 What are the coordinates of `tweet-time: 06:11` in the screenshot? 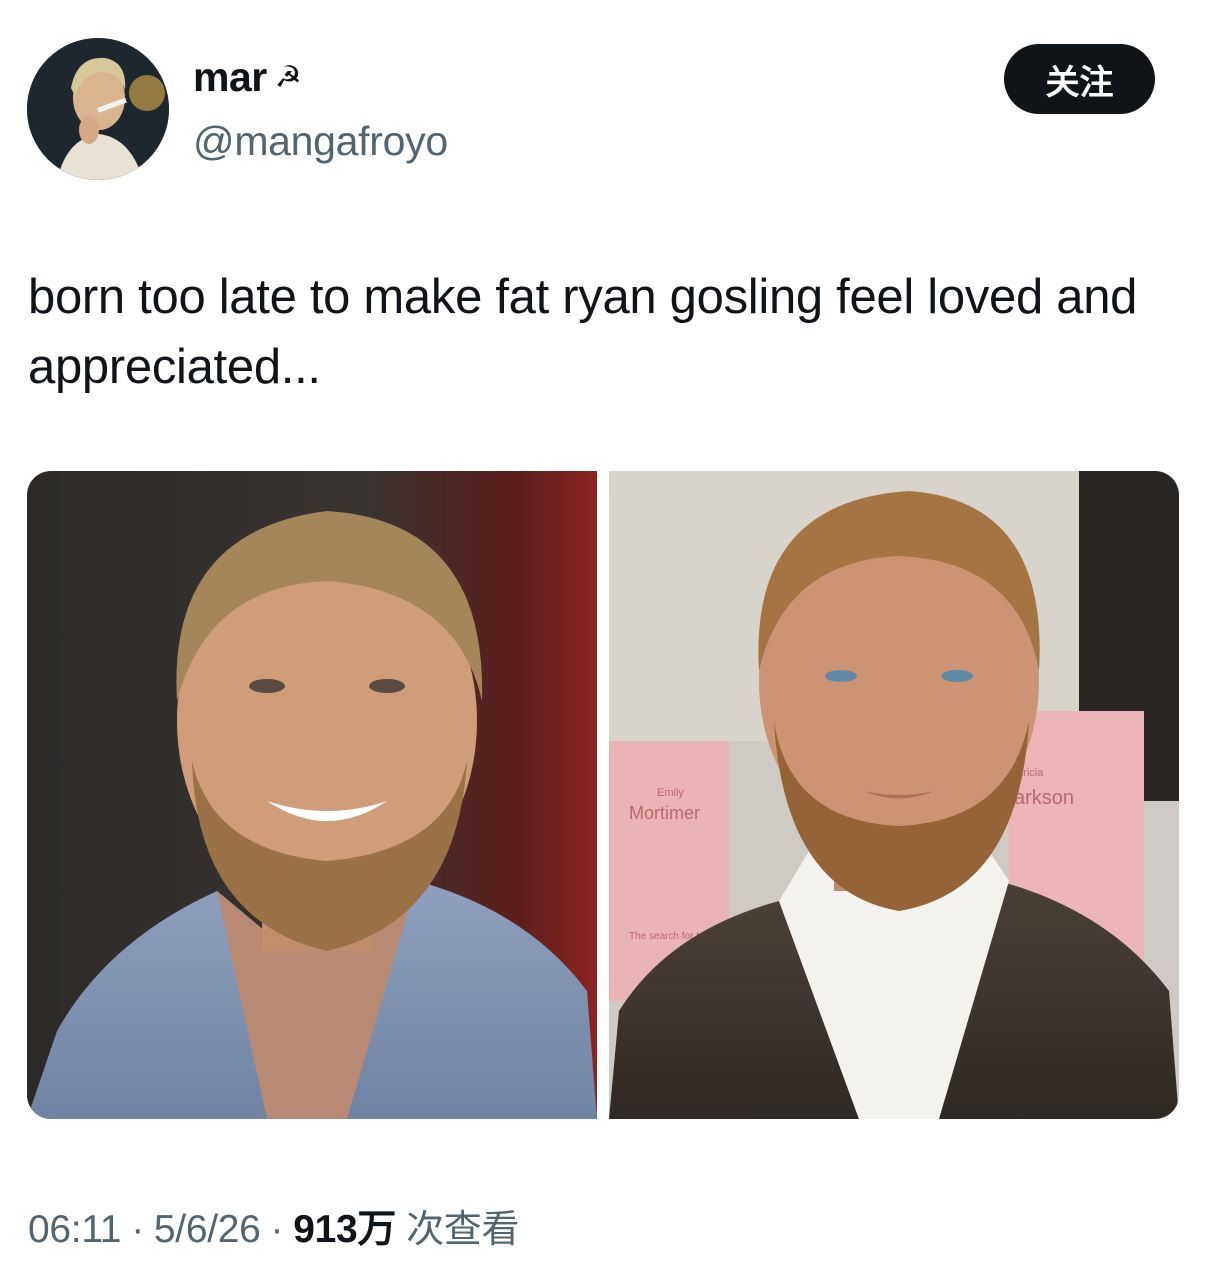 It's located at (75, 1230).